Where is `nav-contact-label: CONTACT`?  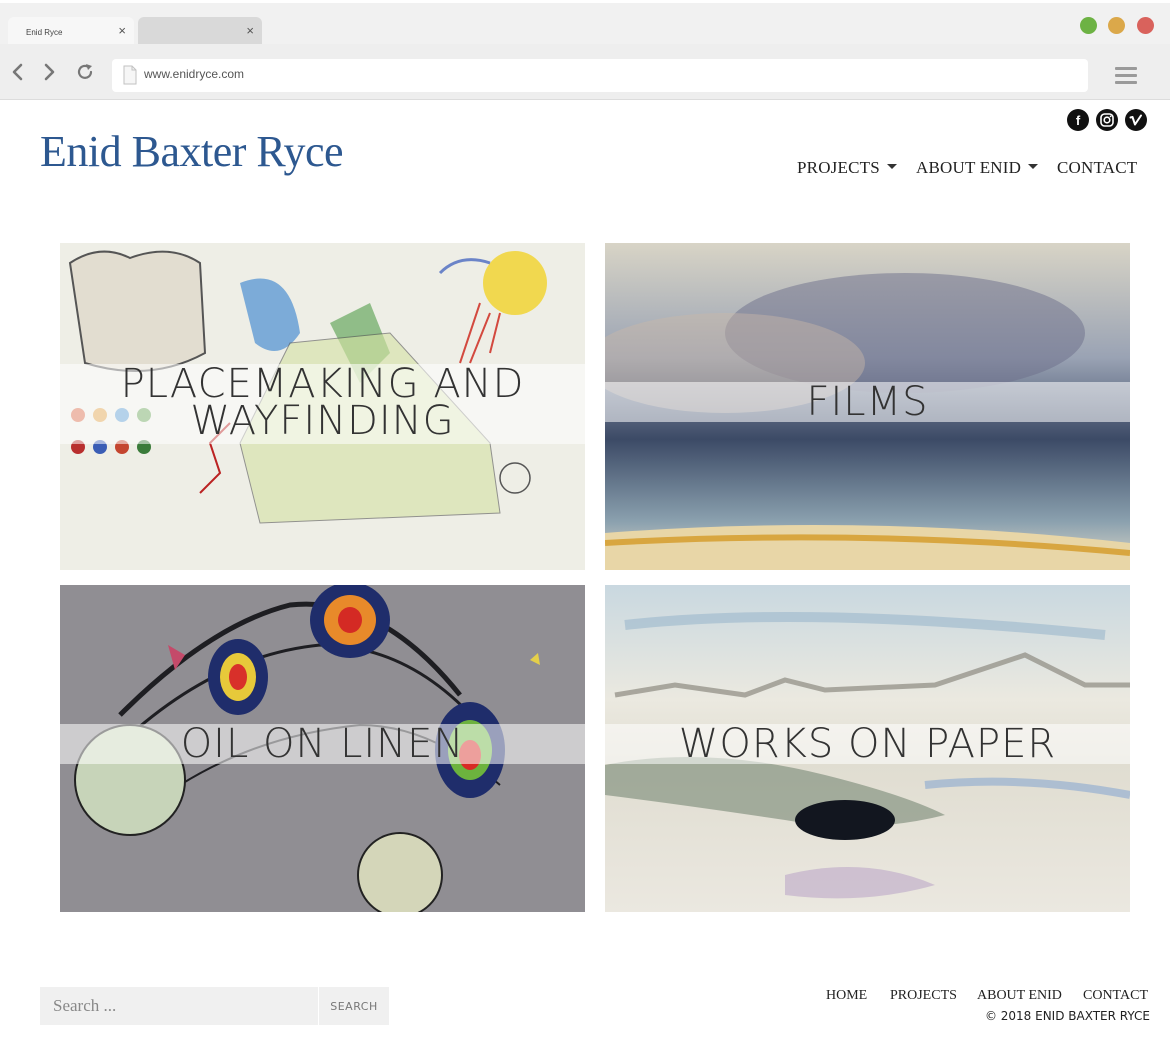
nav-contact-label: CONTACT is located at coordinates (1097, 167).